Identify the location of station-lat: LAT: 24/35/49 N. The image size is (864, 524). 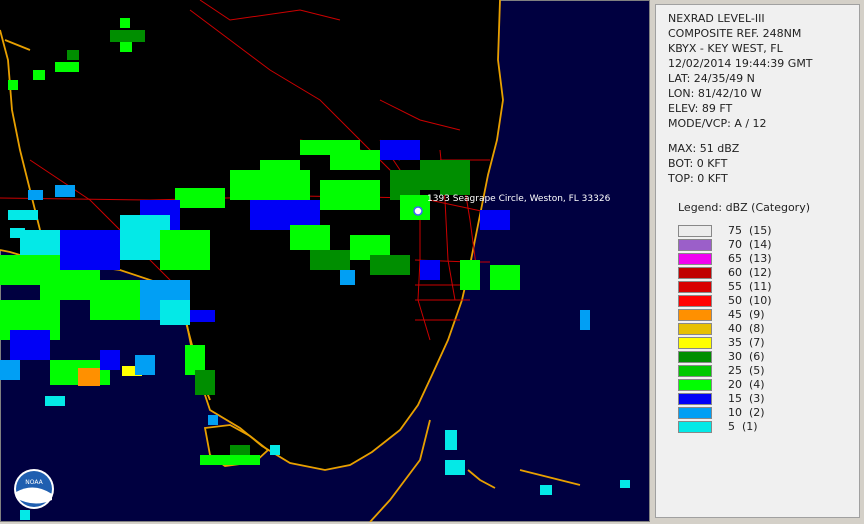
(711, 78).